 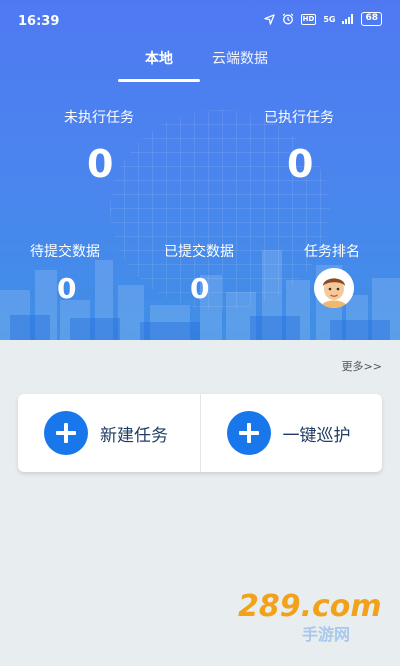 I want to click on task-ranking-label: 任务排名, so click(x=332, y=252).